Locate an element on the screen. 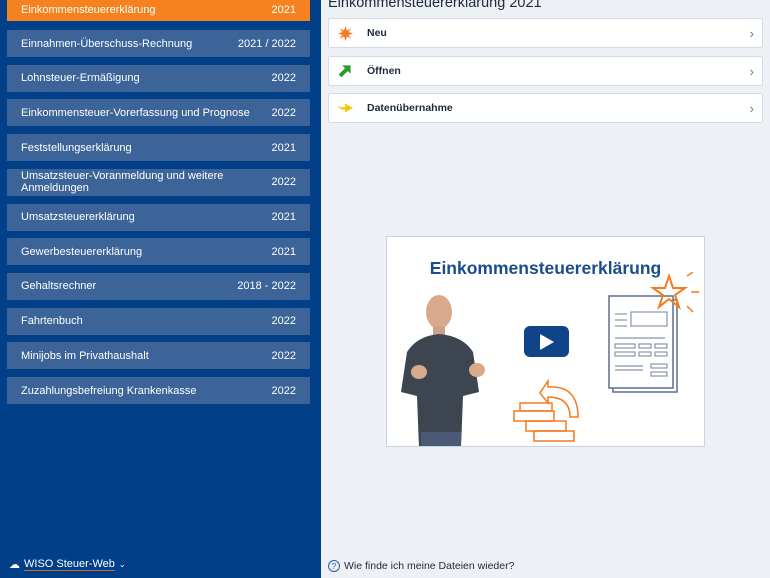 The height and width of the screenshot is (578, 770). sidebar-item-label: Einkommensteuererklärung is located at coordinates (88, 9).